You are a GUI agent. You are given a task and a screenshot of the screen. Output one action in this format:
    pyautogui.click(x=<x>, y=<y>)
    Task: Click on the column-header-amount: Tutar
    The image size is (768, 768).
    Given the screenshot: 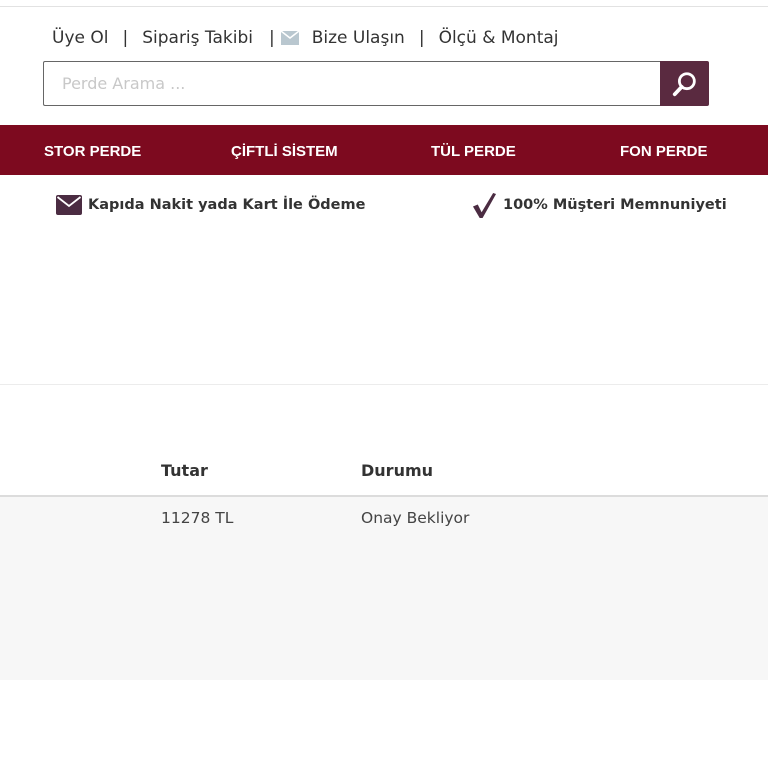 What is the action you would take?
    pyautogui.click(x=184, y=470)
    